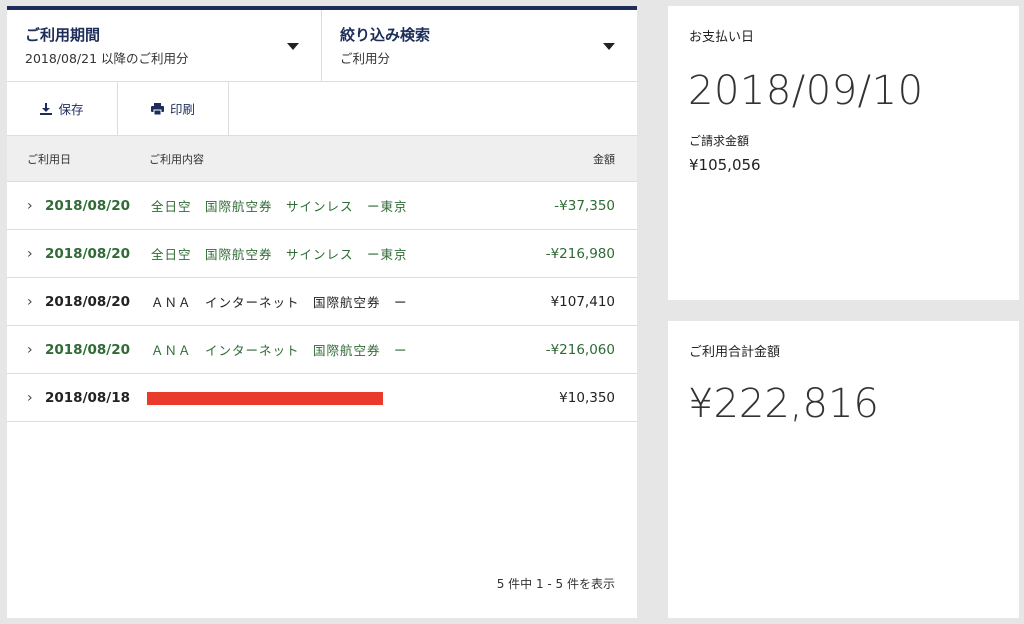 This screenshot has height=624, width=1024. I want to click on payment-date-value: 2018/09/10, so click(806, 91).